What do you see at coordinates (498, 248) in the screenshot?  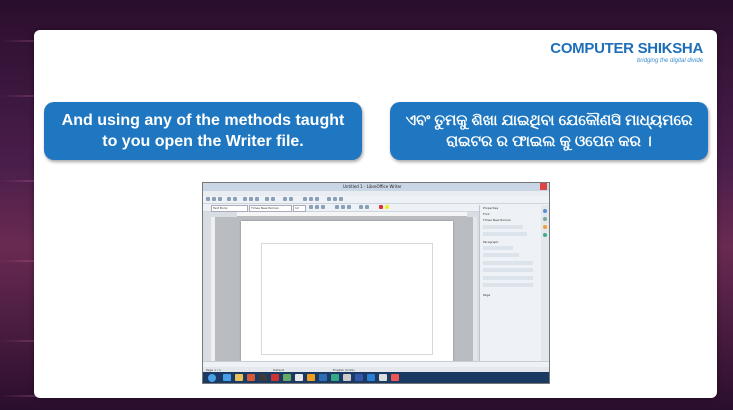 I see `sidebar-align-row` at bounding box center [498, 248].